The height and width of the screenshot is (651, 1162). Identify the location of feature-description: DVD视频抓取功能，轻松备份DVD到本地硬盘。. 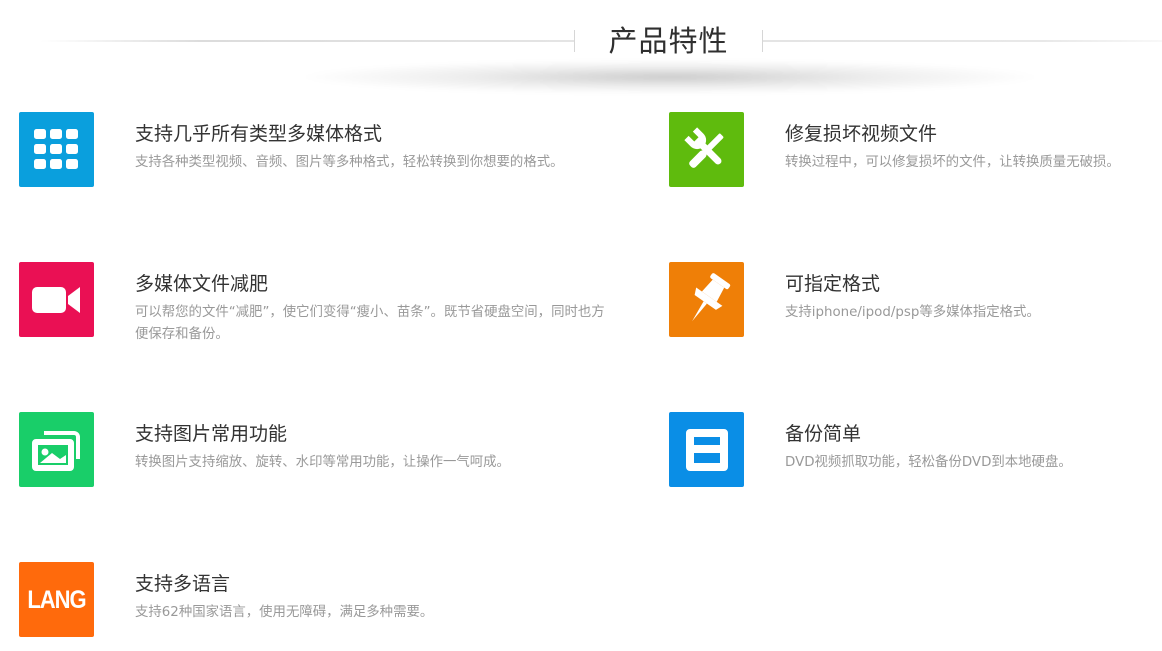
(928, 462).